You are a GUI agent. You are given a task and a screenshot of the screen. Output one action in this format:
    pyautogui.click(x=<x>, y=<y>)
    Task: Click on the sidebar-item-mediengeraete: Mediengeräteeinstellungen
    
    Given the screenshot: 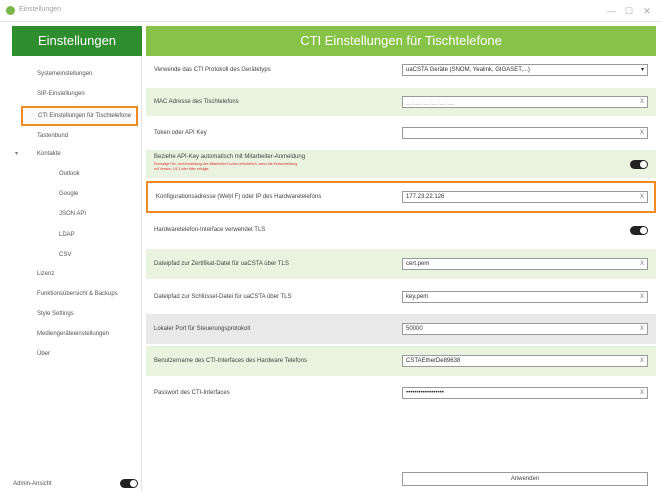 What is the action you would take?
    pyautogui.click(x=75, y=334)
    